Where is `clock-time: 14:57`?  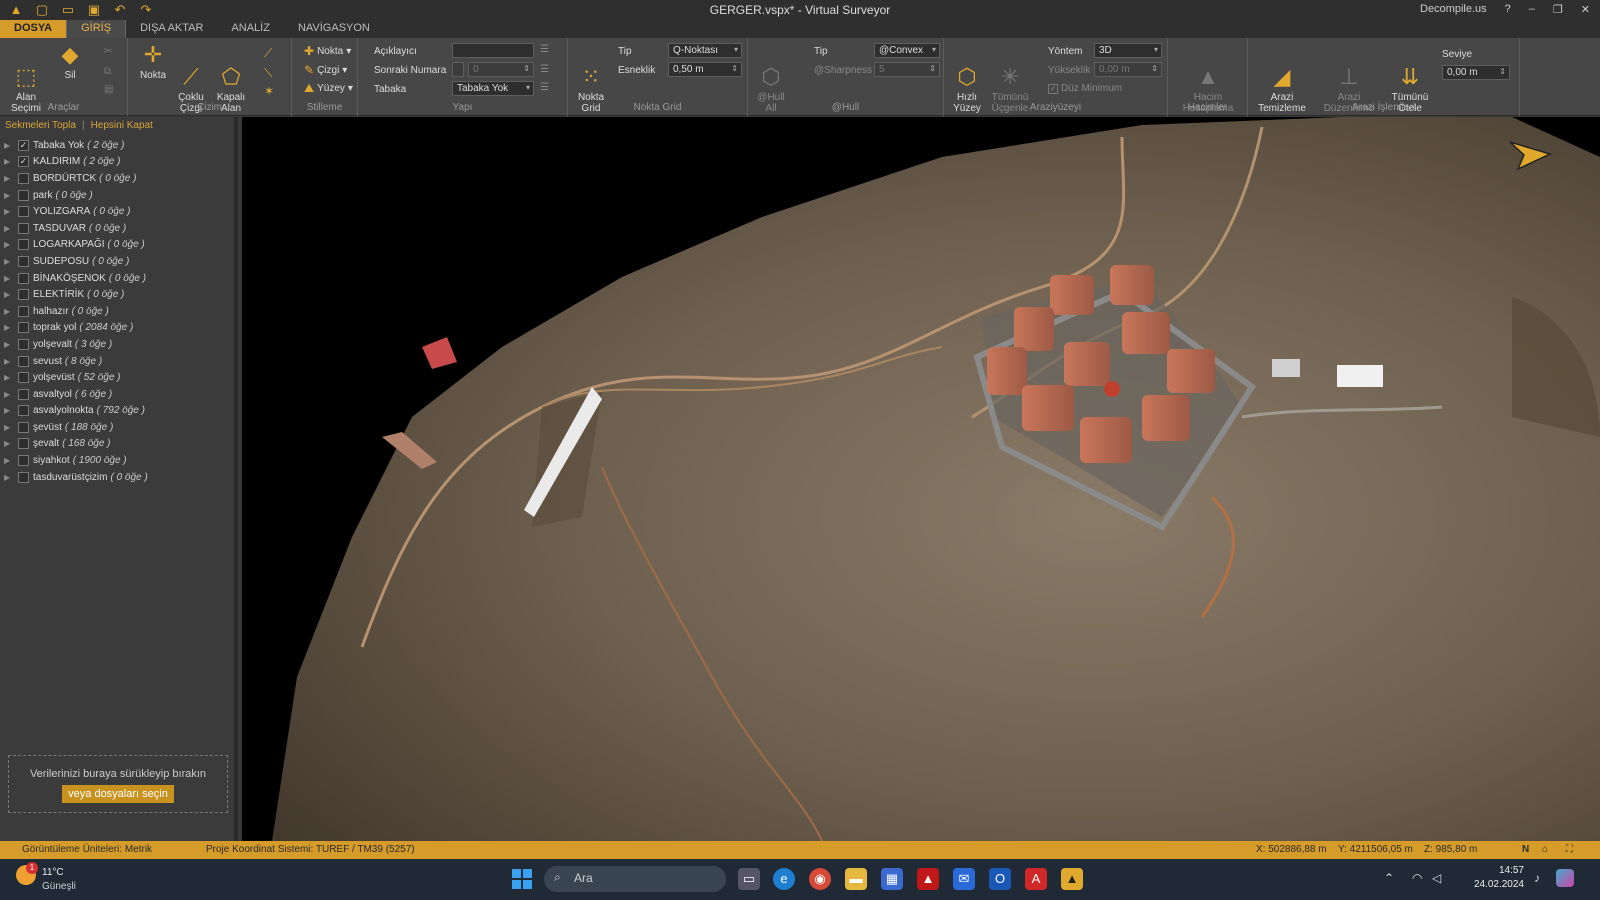 clock-time: 14:57 is located at coordinates (1501, 870).